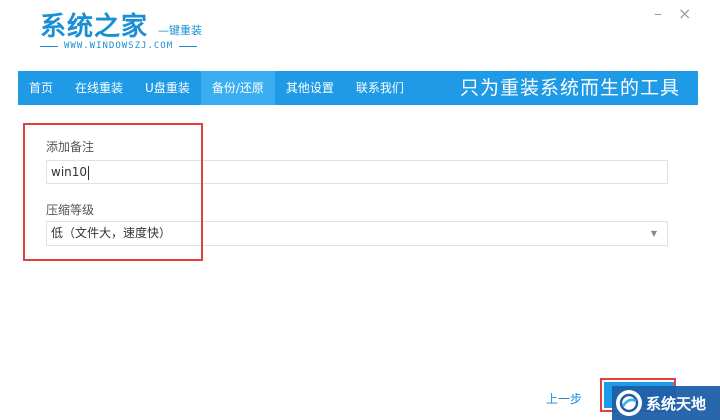 The width and height of the screenshot is (720, 420). I want to click on main-nav-bar: 首页 在线重装 U盘重装 备份/还原 其他设置 联系我们 只为重装系统而生的工具, so click(358, 88).